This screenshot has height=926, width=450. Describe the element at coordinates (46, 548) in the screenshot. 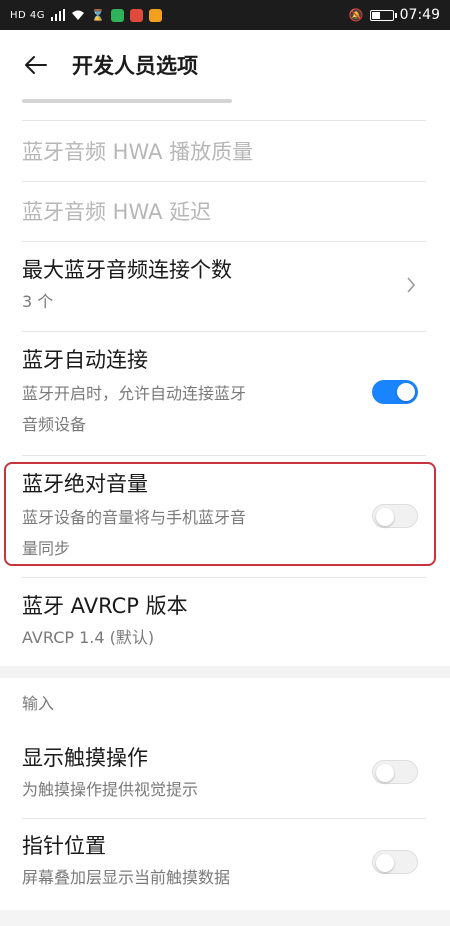

I see `setting-subtitle-line2: 量同步` at that location.